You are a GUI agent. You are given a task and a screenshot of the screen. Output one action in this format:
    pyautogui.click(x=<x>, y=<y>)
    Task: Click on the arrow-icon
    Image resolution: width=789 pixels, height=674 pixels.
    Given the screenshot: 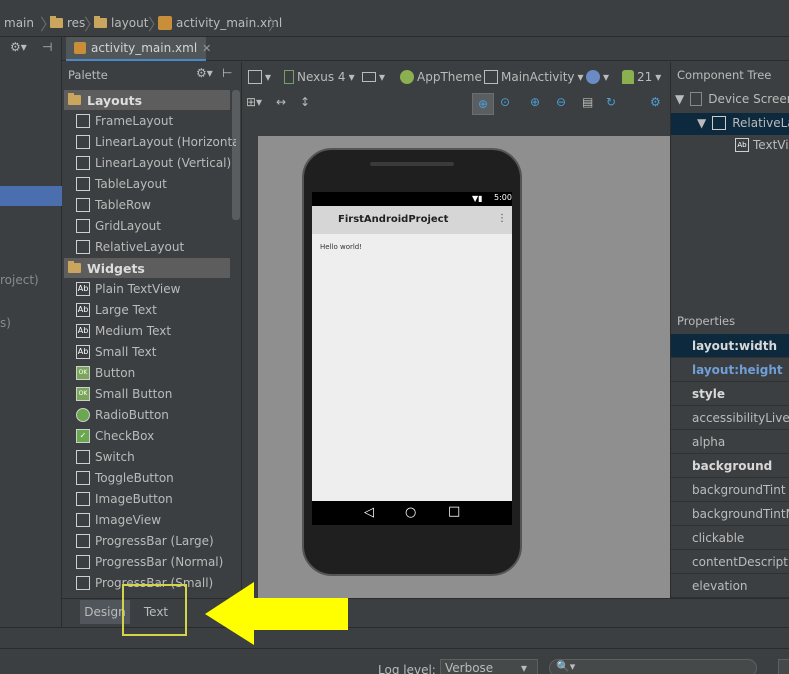 What is the action you would take?
    pyautogui.click(x=276, y=613)
    